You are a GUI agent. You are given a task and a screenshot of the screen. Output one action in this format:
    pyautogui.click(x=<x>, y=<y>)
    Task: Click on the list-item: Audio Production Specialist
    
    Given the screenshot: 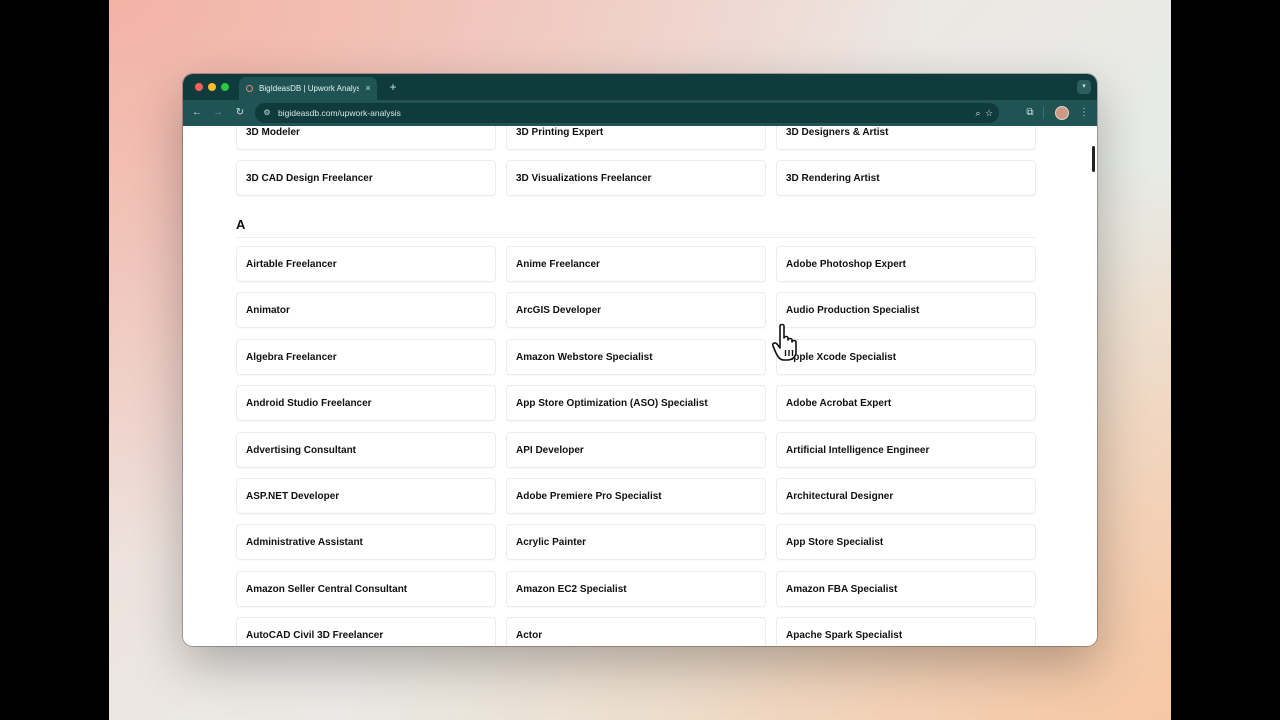 What is the action you would take?
    pyautogui.click(x=906, y=310)
    